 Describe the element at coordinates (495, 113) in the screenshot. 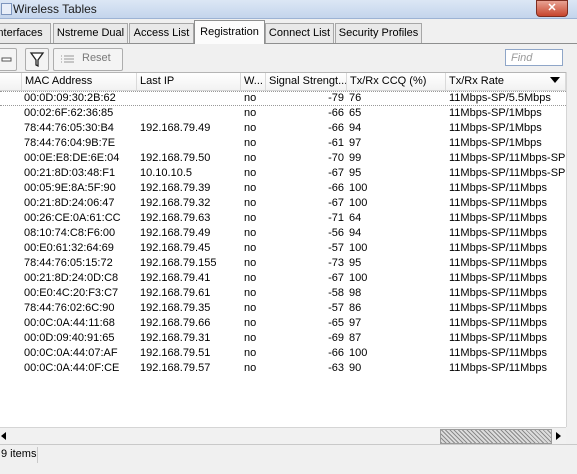

I see `cell-rate: 11Mbps-SP/1Mbps` at that location.